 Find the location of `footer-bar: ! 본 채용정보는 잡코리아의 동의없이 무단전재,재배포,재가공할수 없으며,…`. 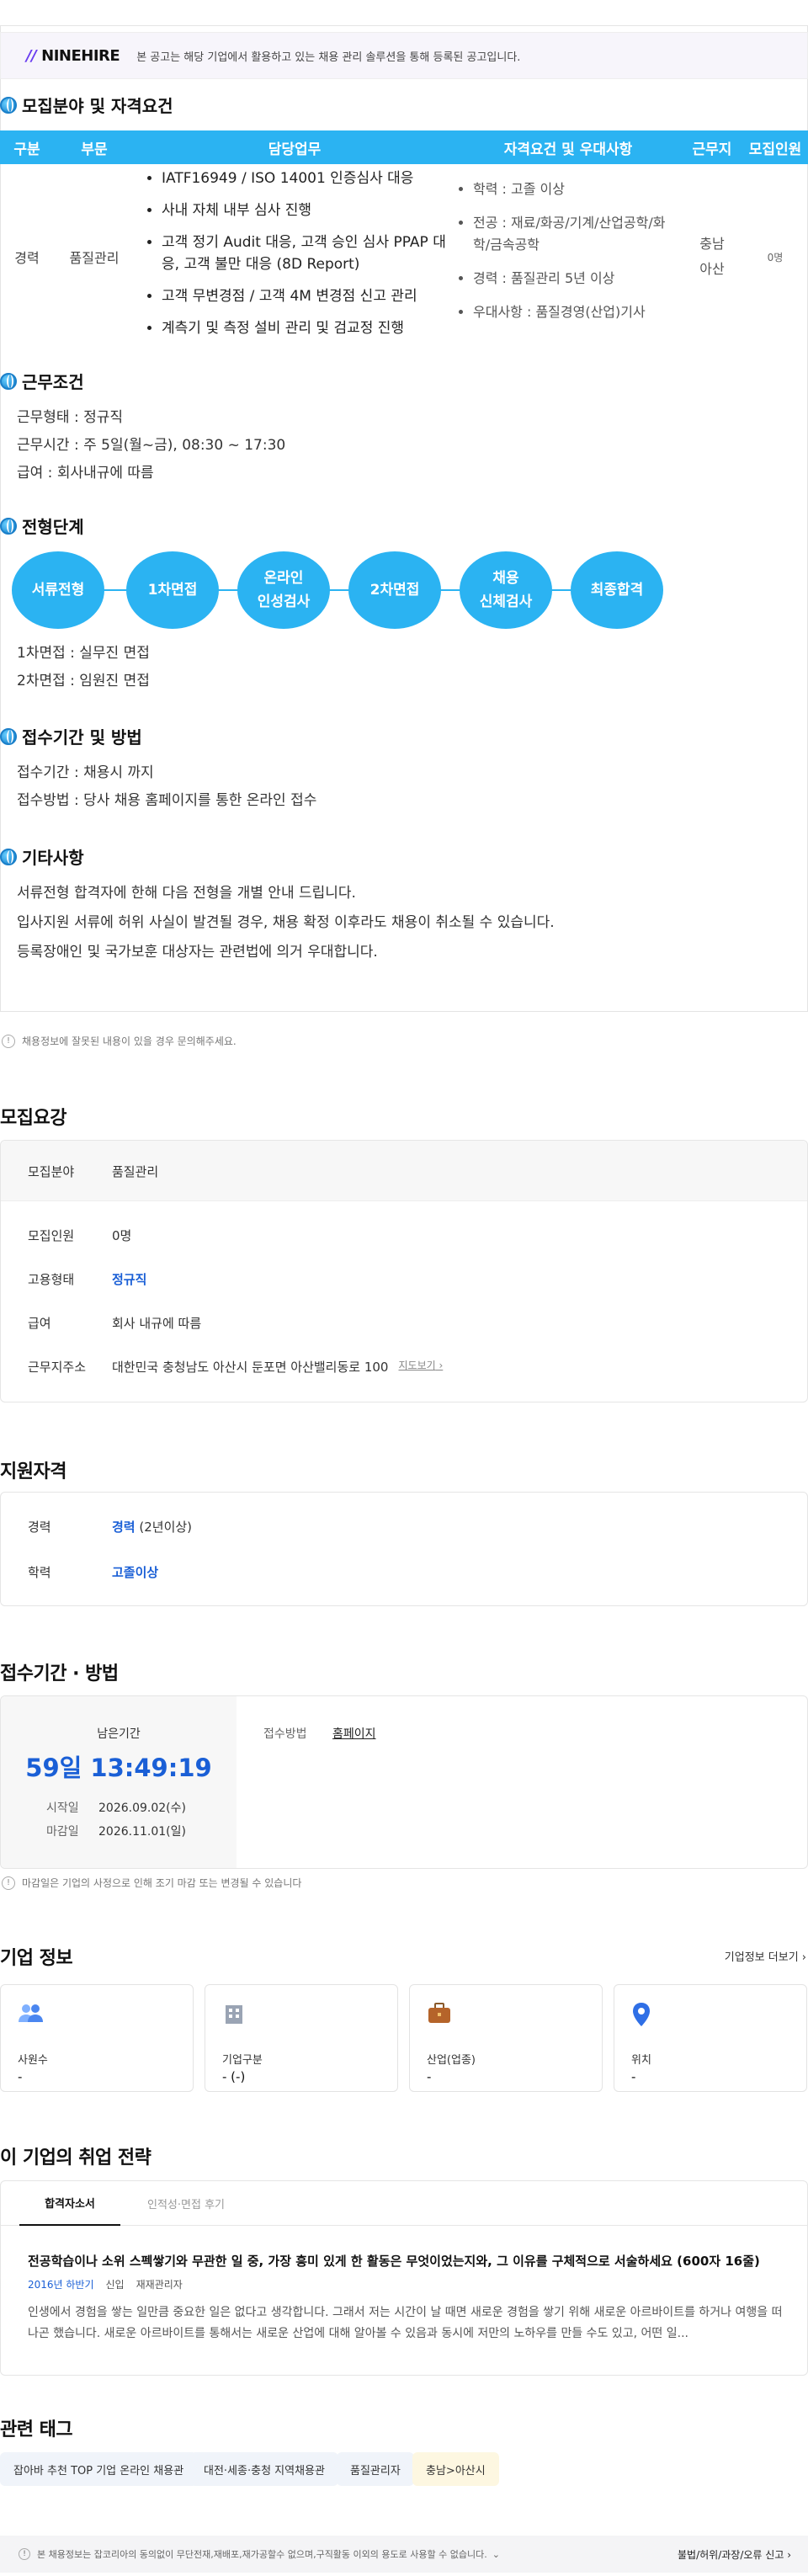

footer-bar: ! 본 채용정보는 잡코리아의 동의없이 무단전재,재배포,재가공할수 없으며,… is located at coordinates (404, 2554).